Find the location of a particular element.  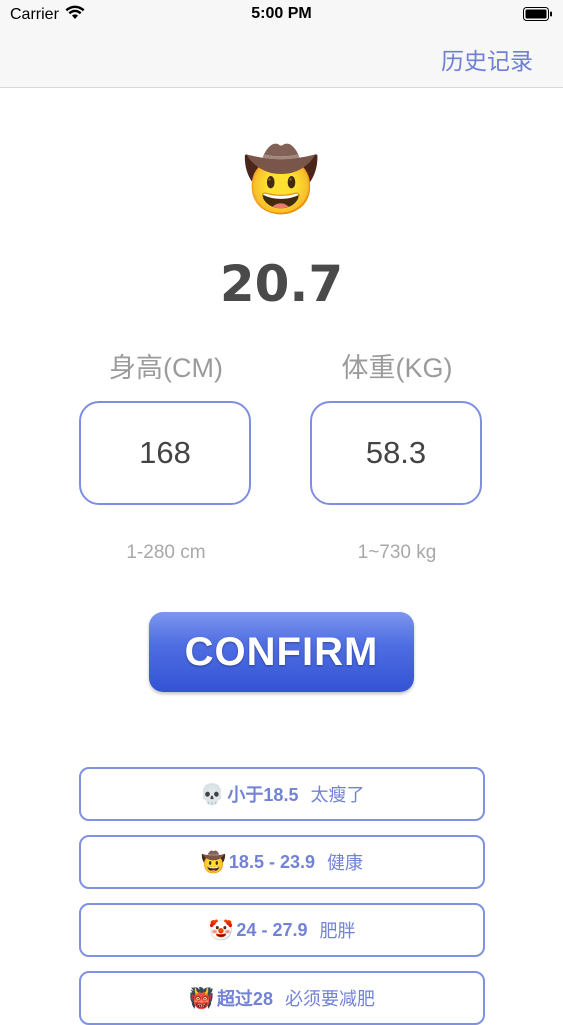

weight-range-hint: 1~730 kg is located at coordinates (397, 552).